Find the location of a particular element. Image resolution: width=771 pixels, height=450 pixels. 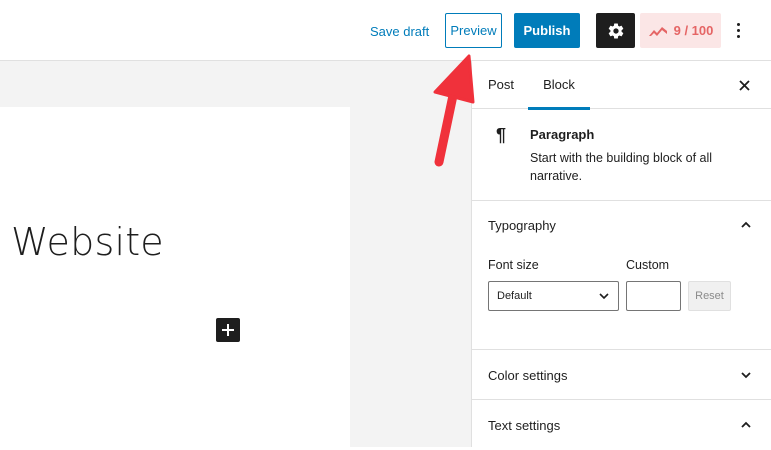

custom-label: Custom is located at coordinates (648, 265).